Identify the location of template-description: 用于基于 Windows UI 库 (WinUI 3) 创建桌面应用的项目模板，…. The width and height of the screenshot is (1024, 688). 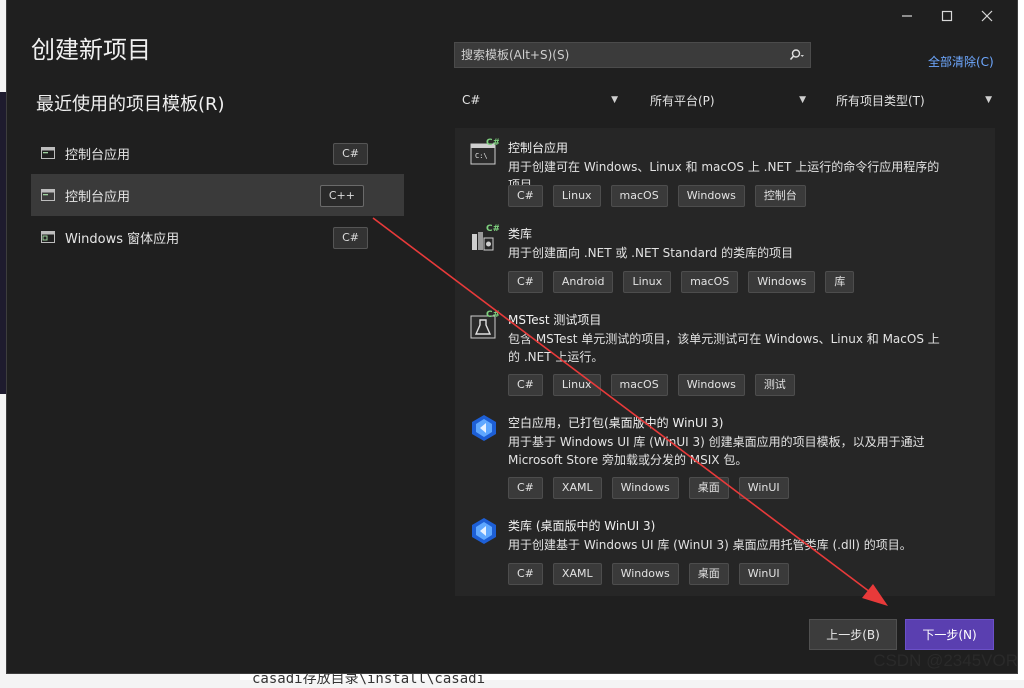
(716, 451).